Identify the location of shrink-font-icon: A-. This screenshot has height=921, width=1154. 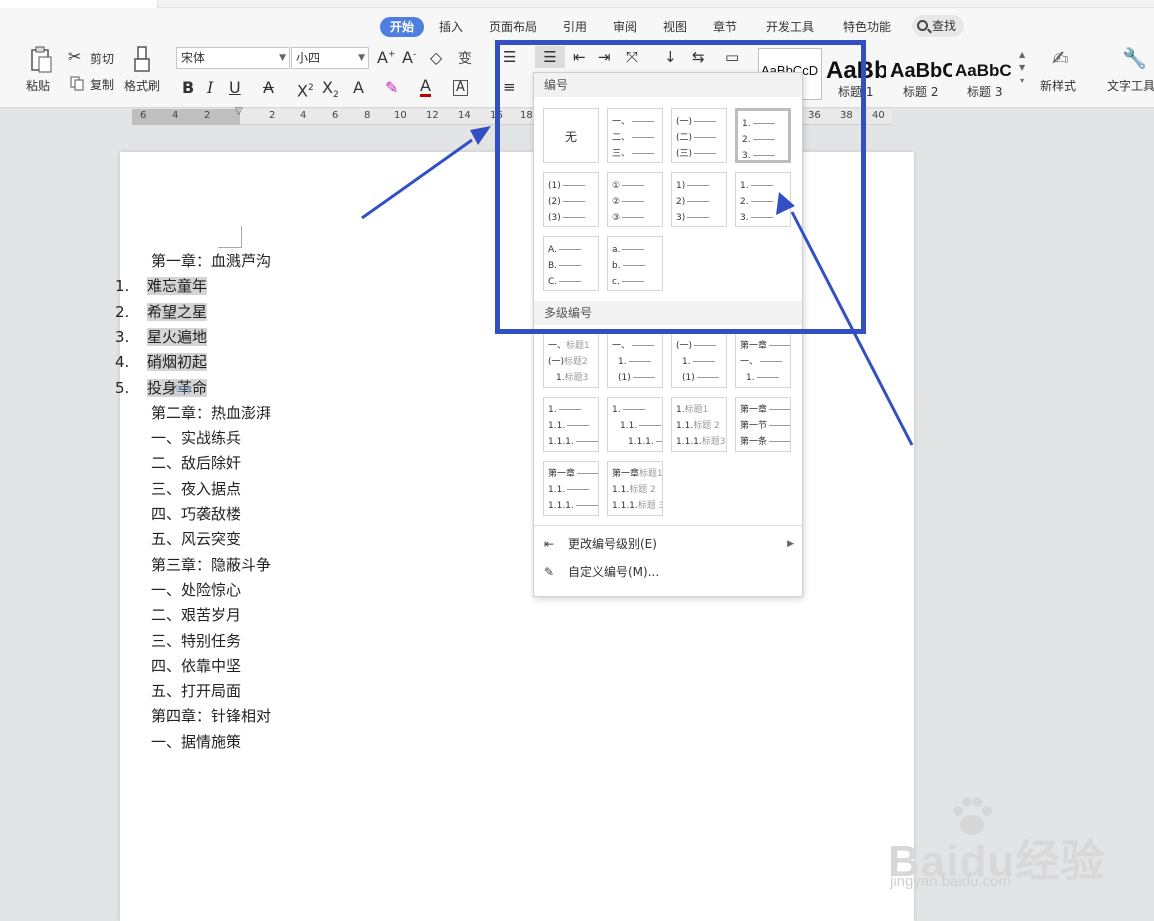
(409, 57).